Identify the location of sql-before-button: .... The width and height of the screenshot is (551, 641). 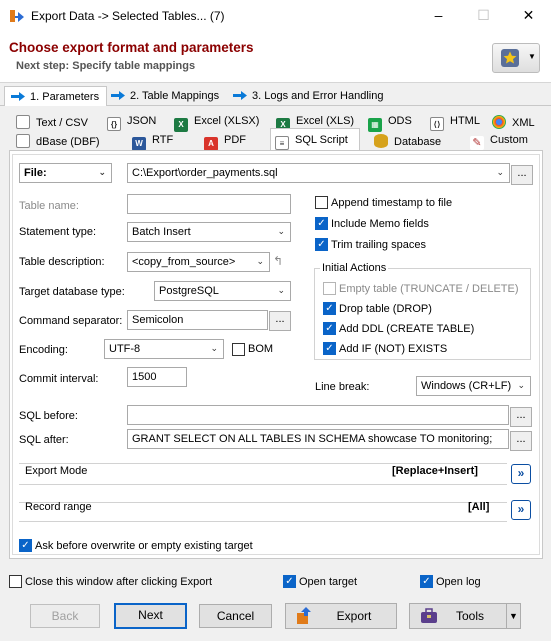
(521, 417).